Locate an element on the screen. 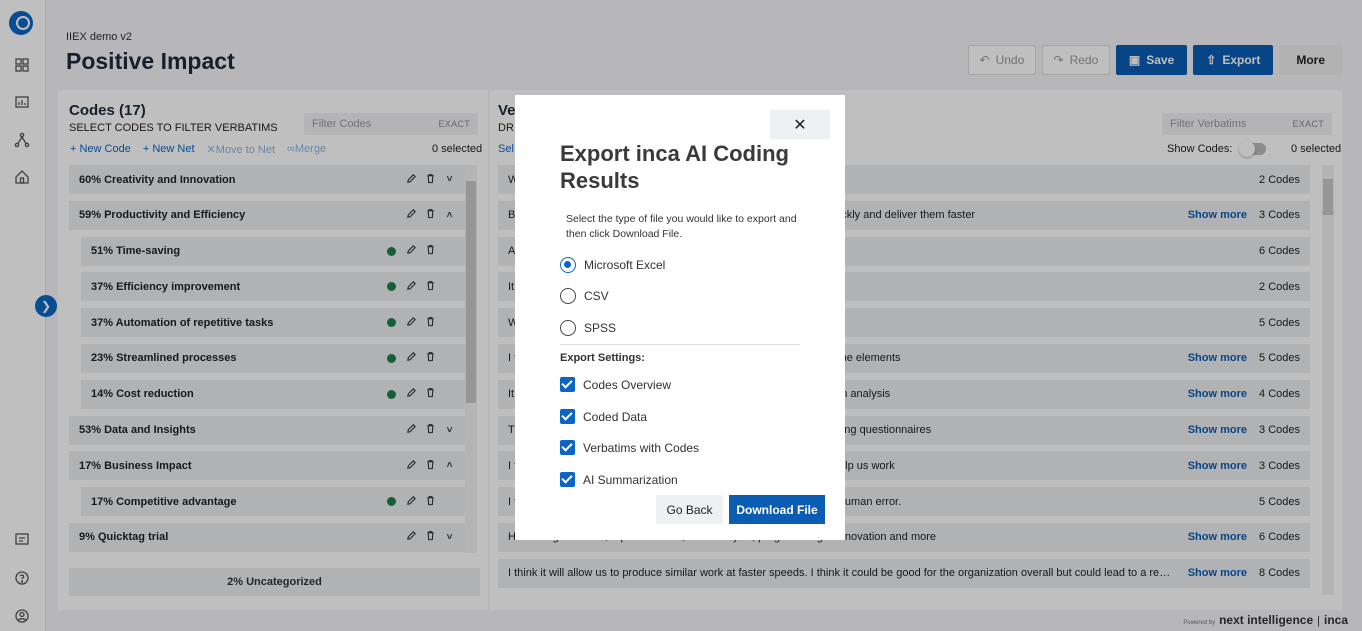 Image resolution: width=1362 pixels, height=631 pixels. setting-coded-data: Coded Data is located at coordinates (603, 416).